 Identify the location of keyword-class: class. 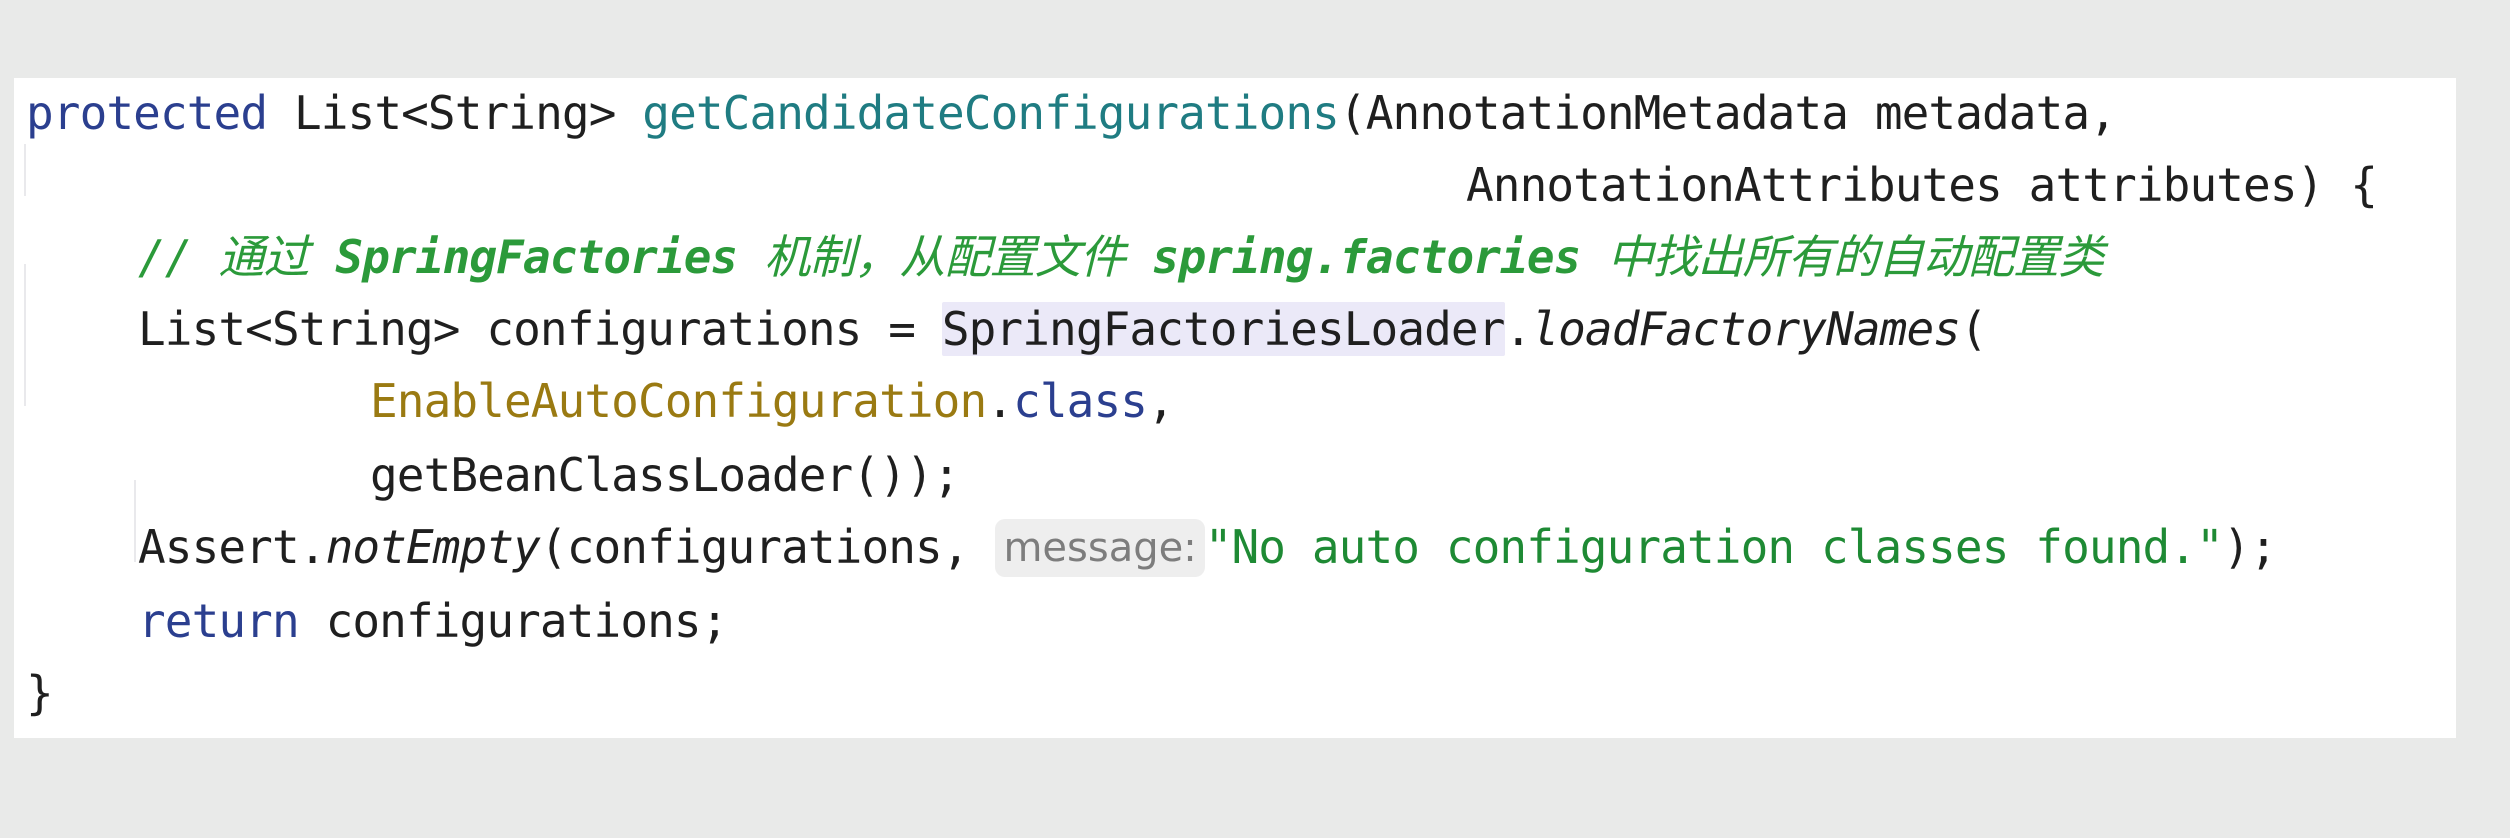
(1080, 401).